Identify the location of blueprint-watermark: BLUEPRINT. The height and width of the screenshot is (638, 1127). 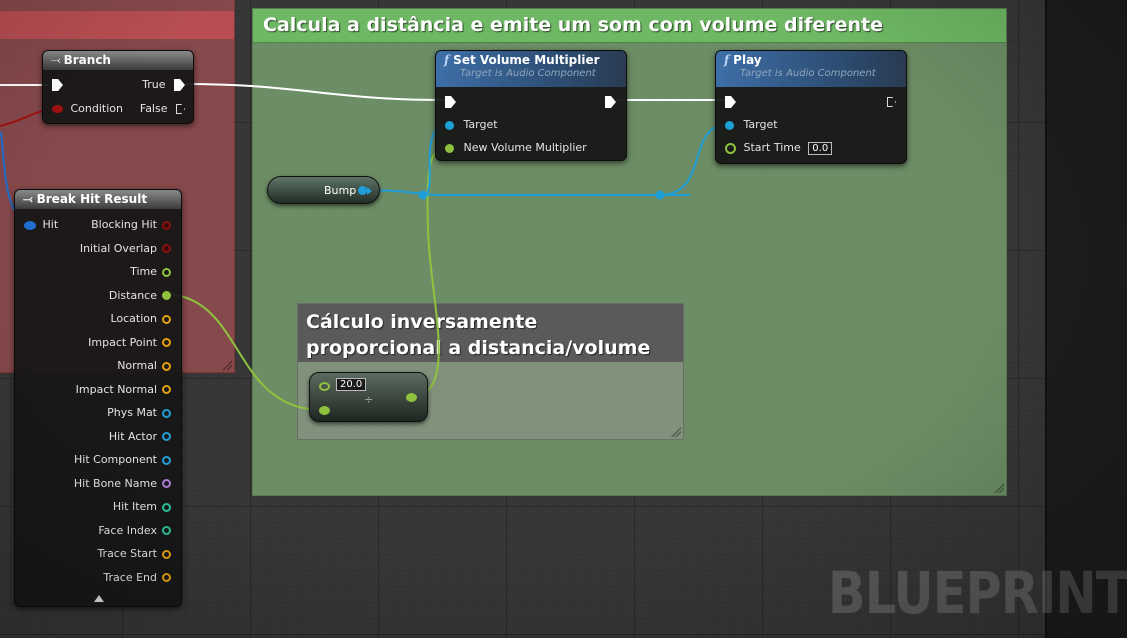
(977, 593).